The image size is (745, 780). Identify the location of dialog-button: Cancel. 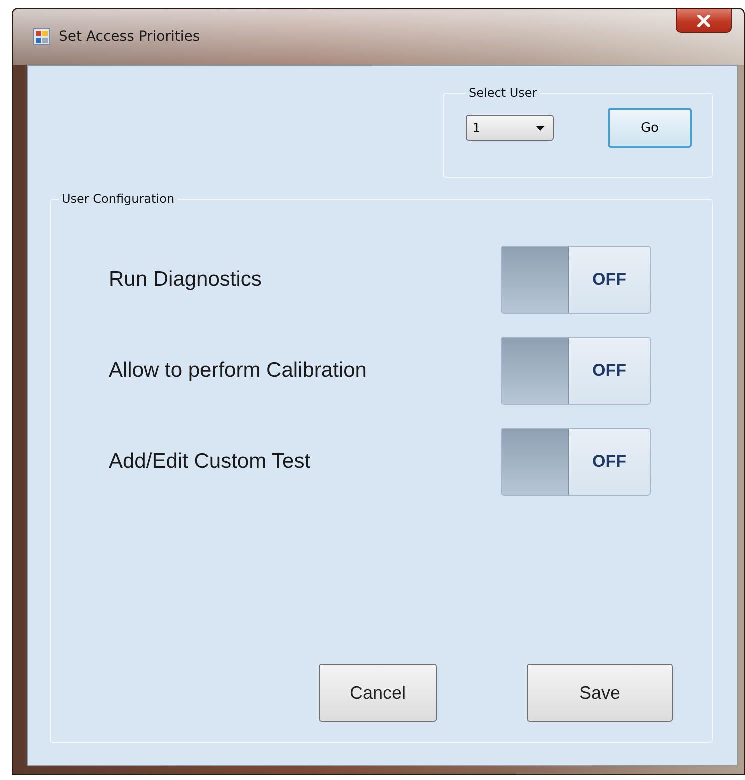
(378, 693).